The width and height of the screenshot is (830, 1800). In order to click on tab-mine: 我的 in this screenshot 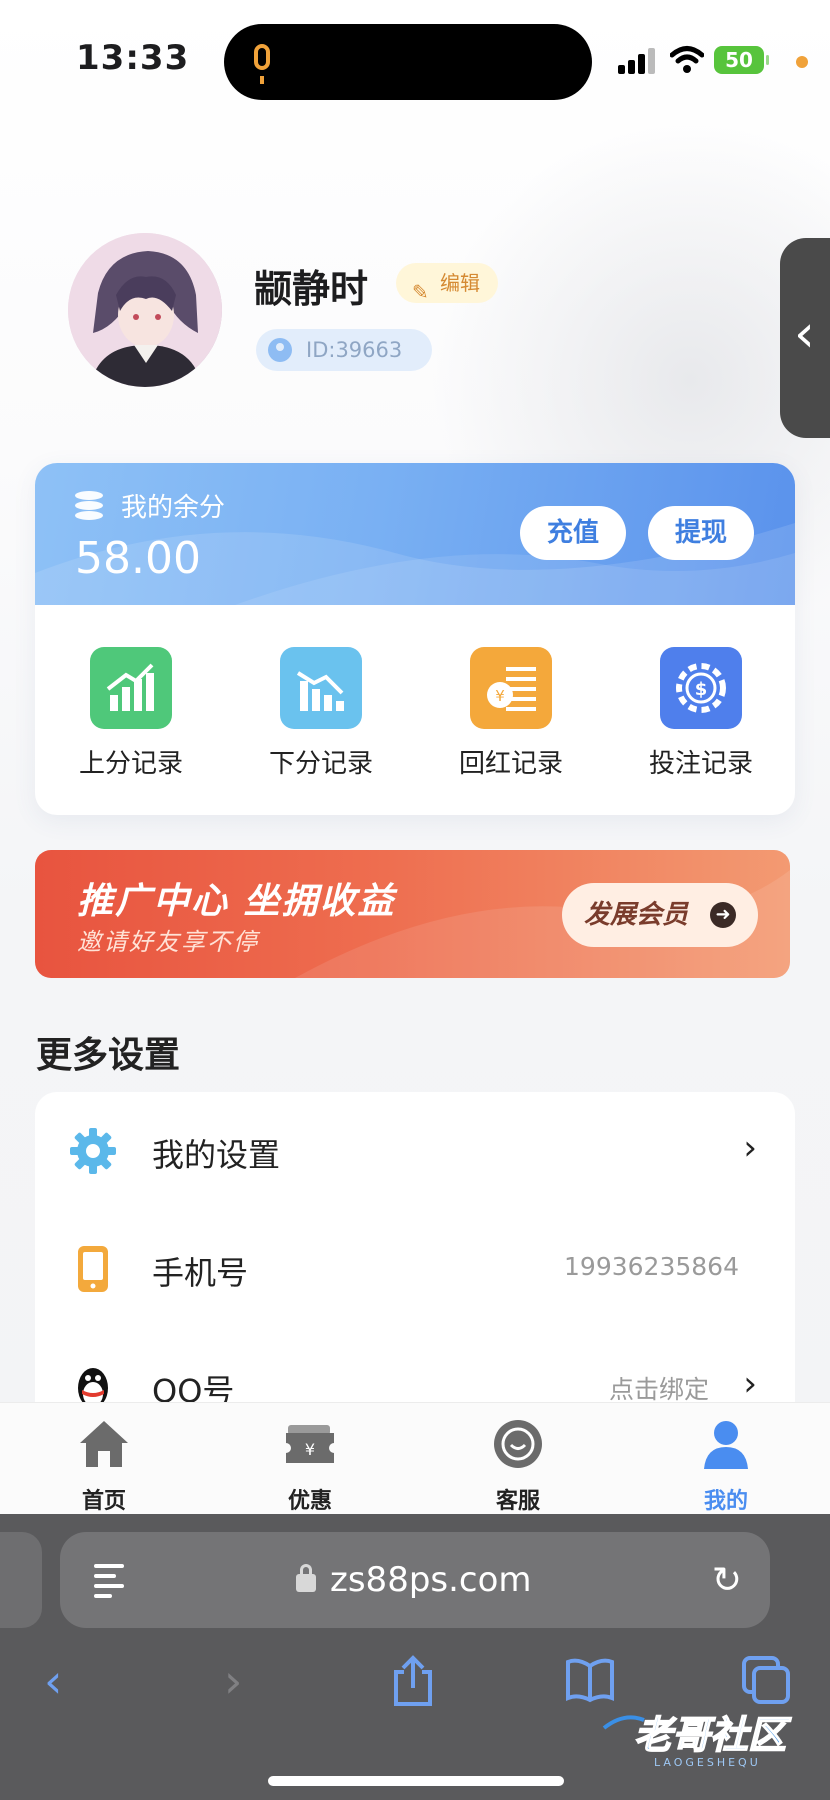, I will do `click(726, 1466)`.